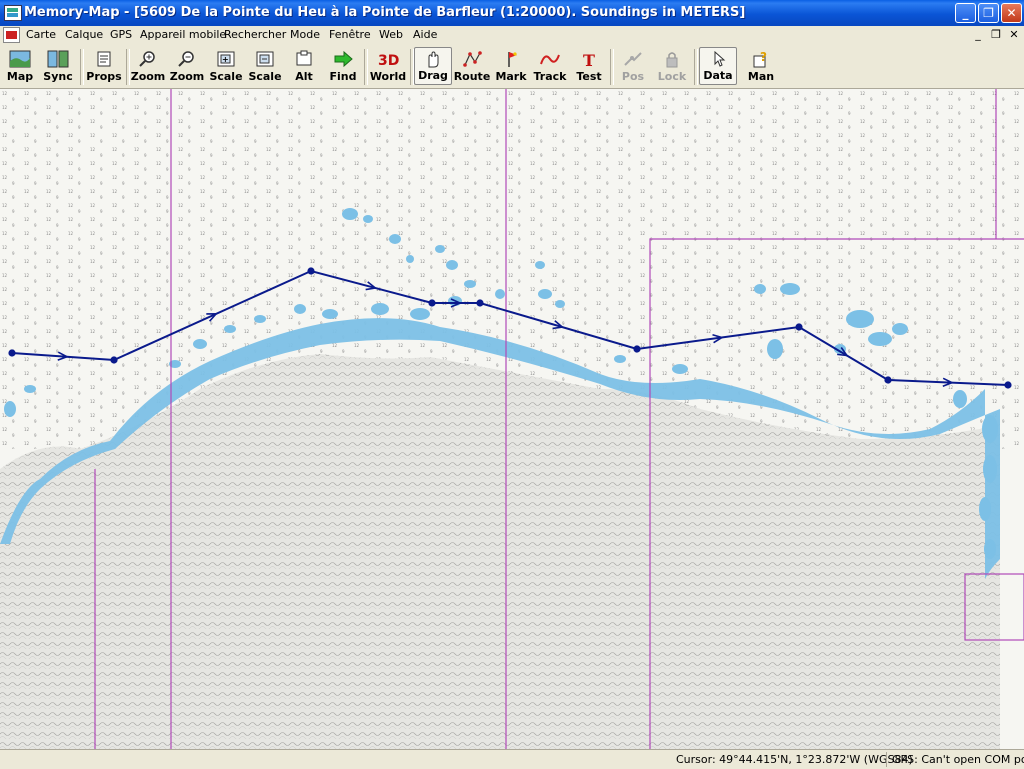 The image size is (1024, 769). I want to click on position-icon, so click(633, 59).